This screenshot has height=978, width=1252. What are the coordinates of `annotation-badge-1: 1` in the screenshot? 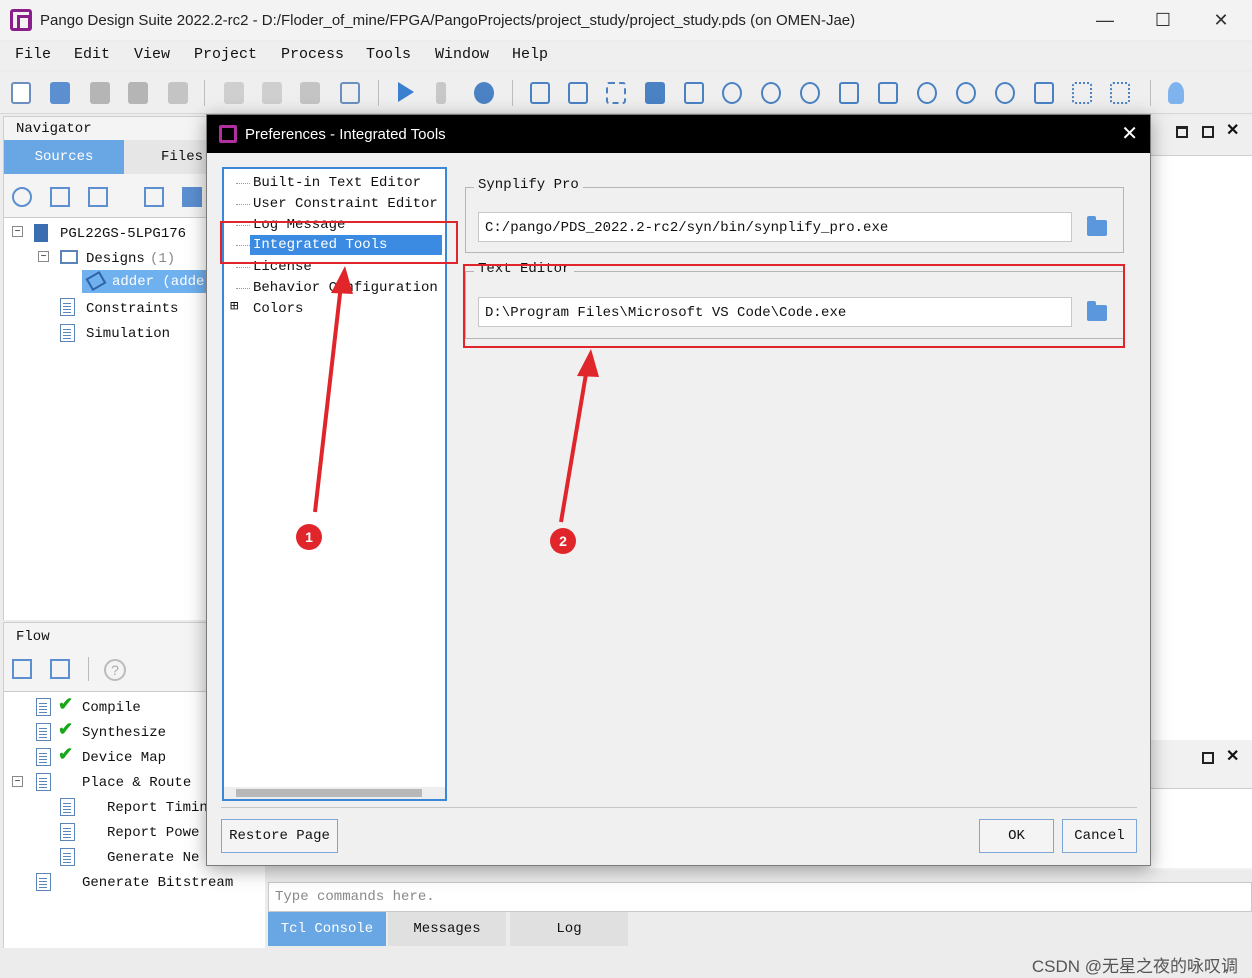 It's located at (309, 537).